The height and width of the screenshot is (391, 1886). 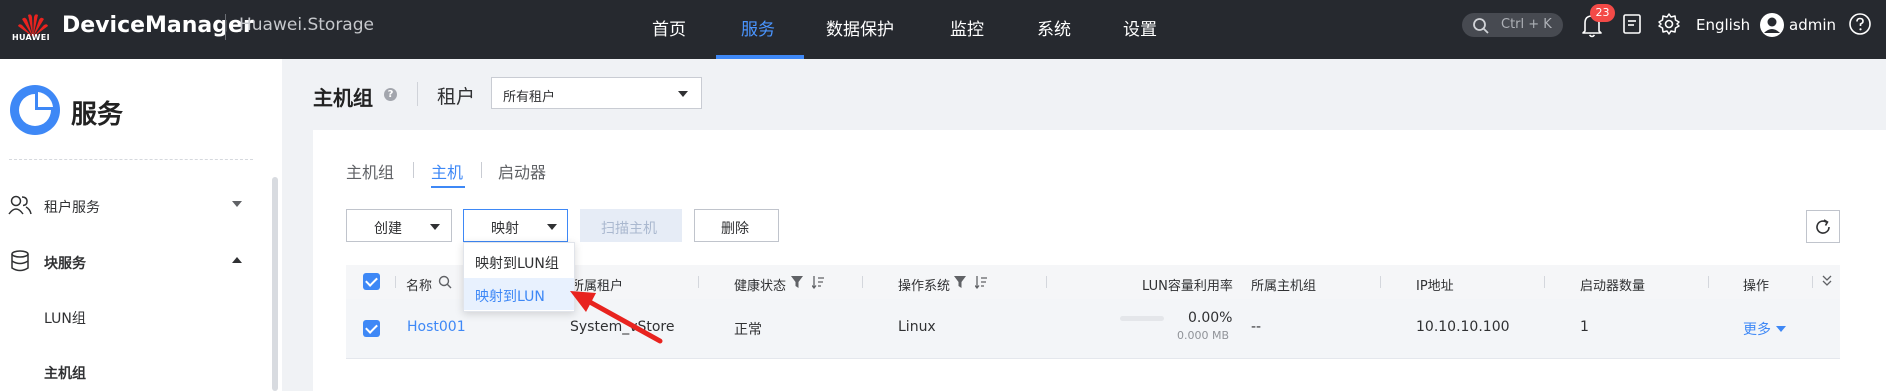 I want to click on database-icon, so click(x=20, y=261).